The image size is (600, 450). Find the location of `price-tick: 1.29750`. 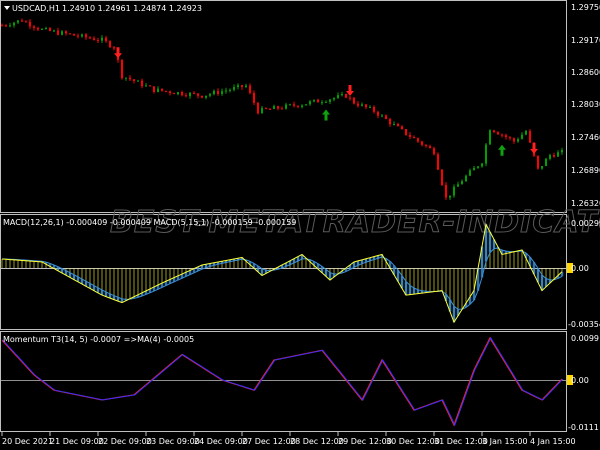

price-tick: 1.29750 is located at coordinates (585, 7).